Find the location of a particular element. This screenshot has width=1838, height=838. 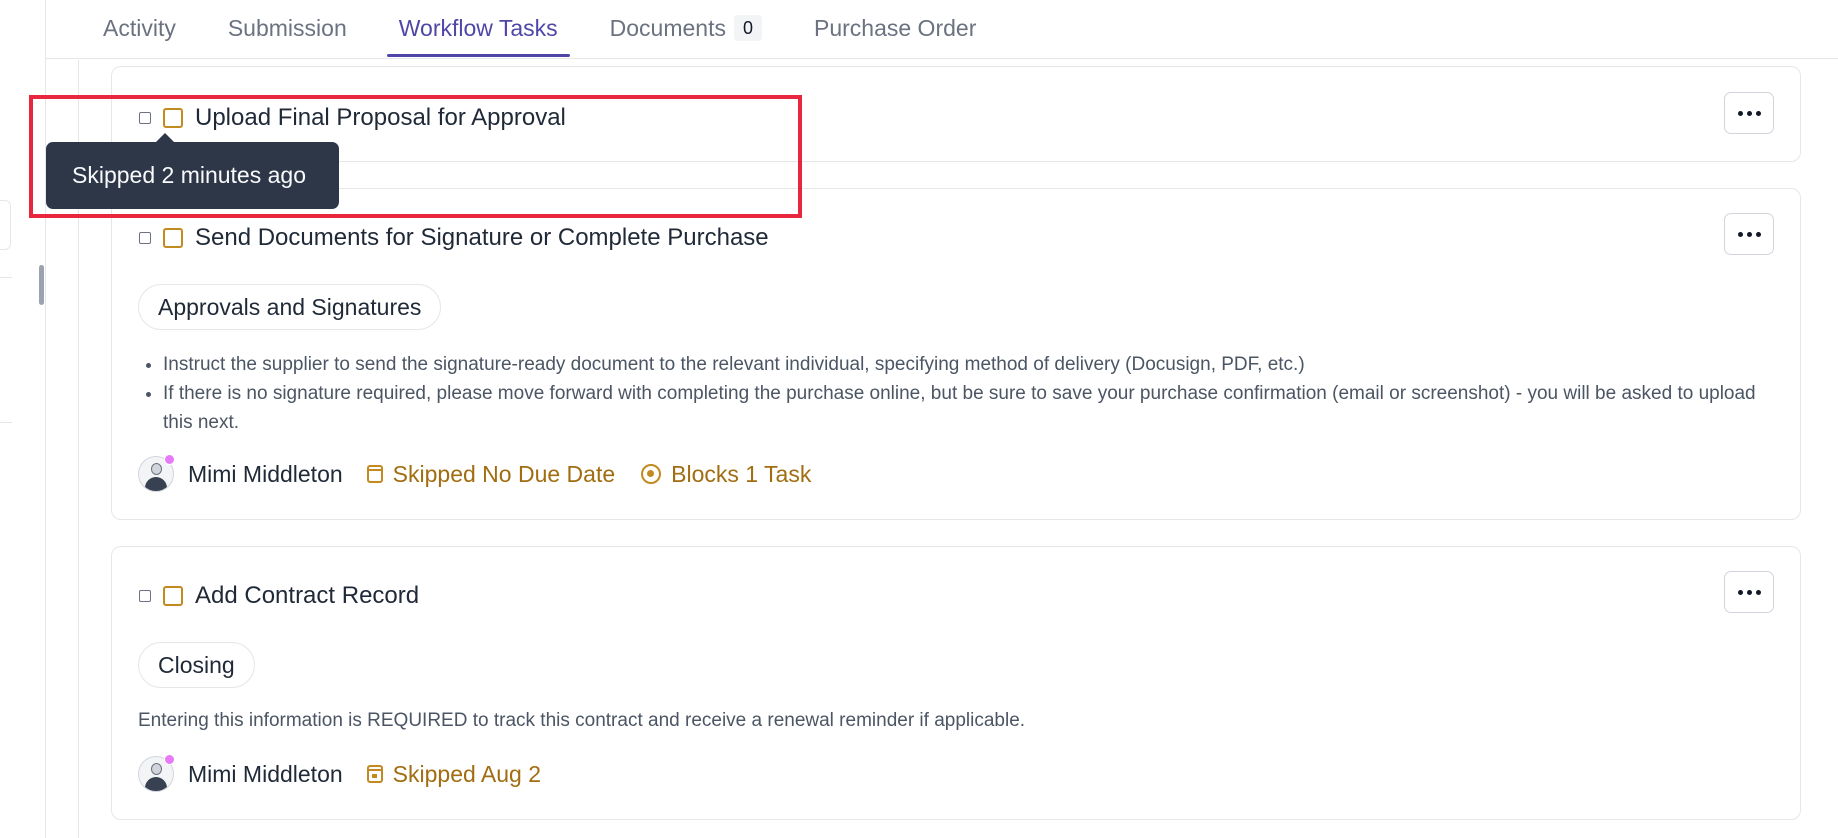

blocks-tasks: Blocks 1 Task is located at coordinates (726, 474).